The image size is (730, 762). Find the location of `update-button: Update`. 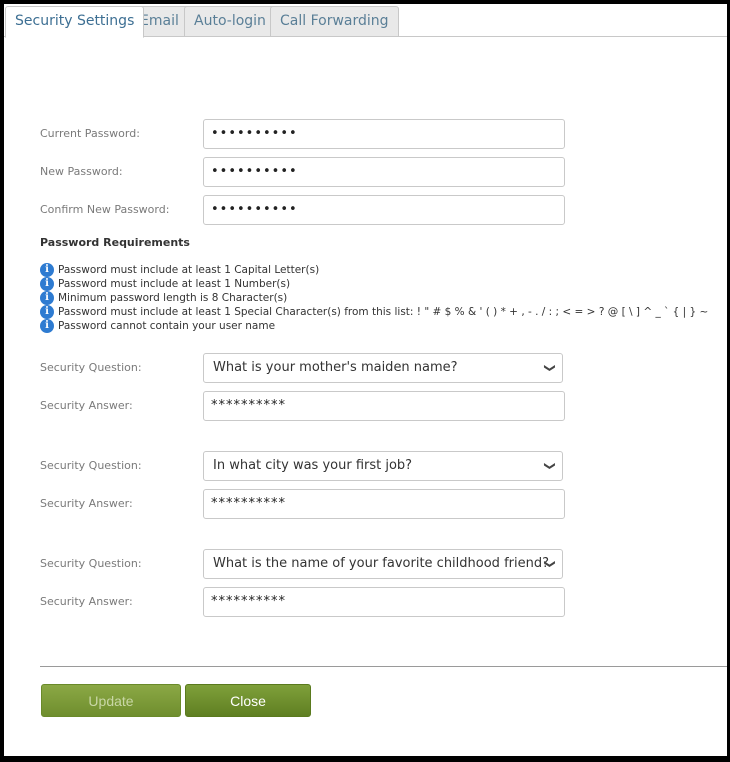

update-button: Update is located at coordinates (111, 700).